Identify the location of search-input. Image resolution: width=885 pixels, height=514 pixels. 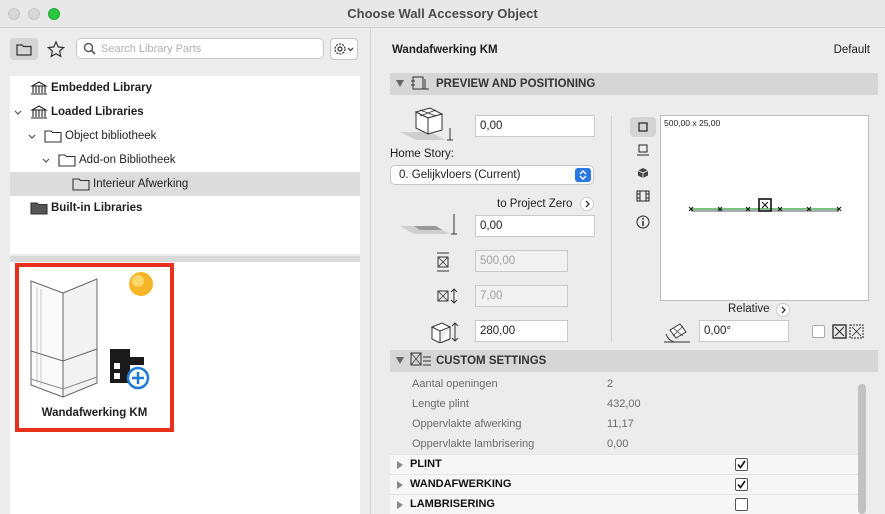
(208, 48).